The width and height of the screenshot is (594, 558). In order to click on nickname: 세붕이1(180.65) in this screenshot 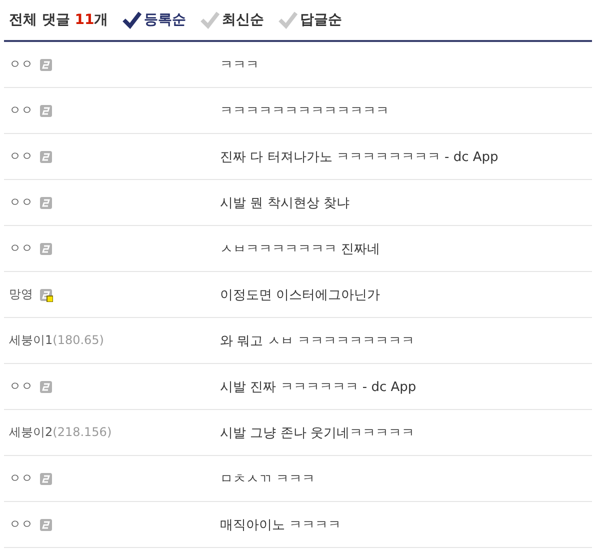, I will do `click(56, 340)`.